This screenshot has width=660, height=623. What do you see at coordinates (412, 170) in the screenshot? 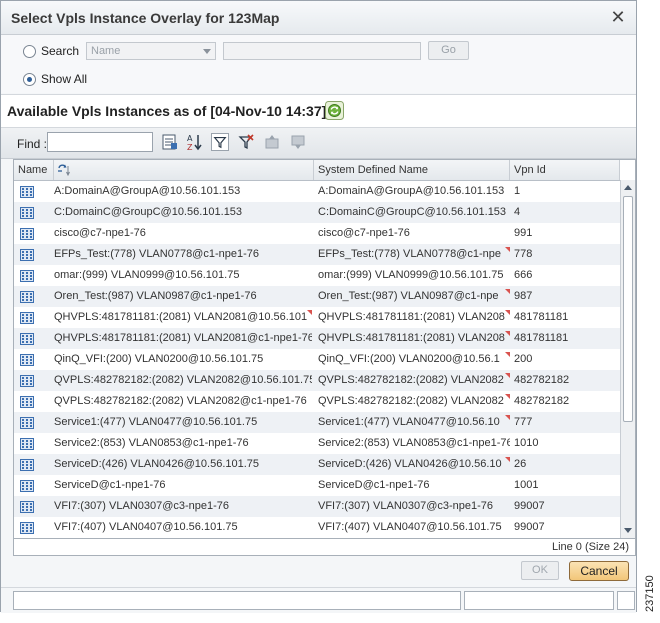
I see `column-header-system-name: System Defined Name` at bounding box center [412, 170].